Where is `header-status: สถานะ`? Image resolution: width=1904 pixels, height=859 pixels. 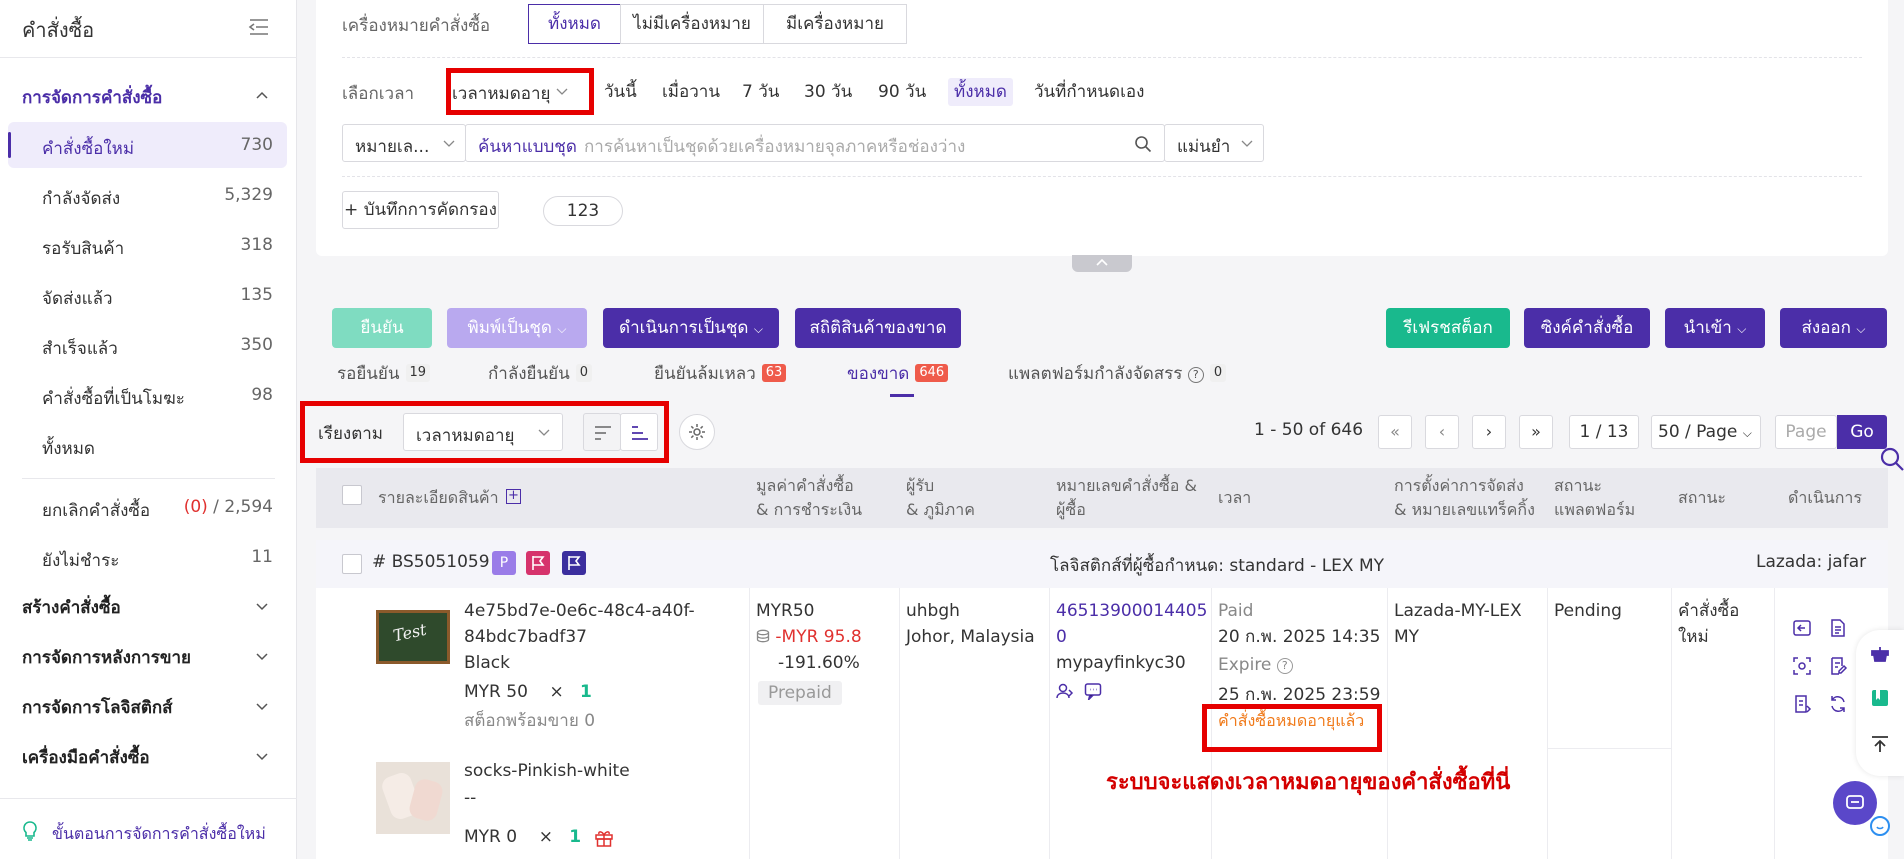
header-status: สถานะ is located at coordinates (1702, 497).